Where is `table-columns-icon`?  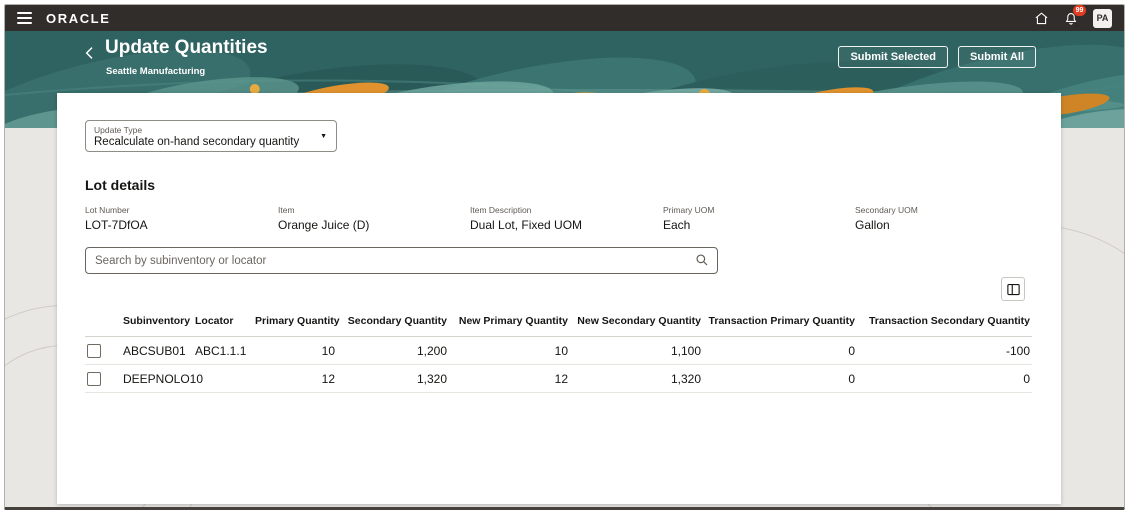 table-columns-icon is located at coordinates (1013, 289).